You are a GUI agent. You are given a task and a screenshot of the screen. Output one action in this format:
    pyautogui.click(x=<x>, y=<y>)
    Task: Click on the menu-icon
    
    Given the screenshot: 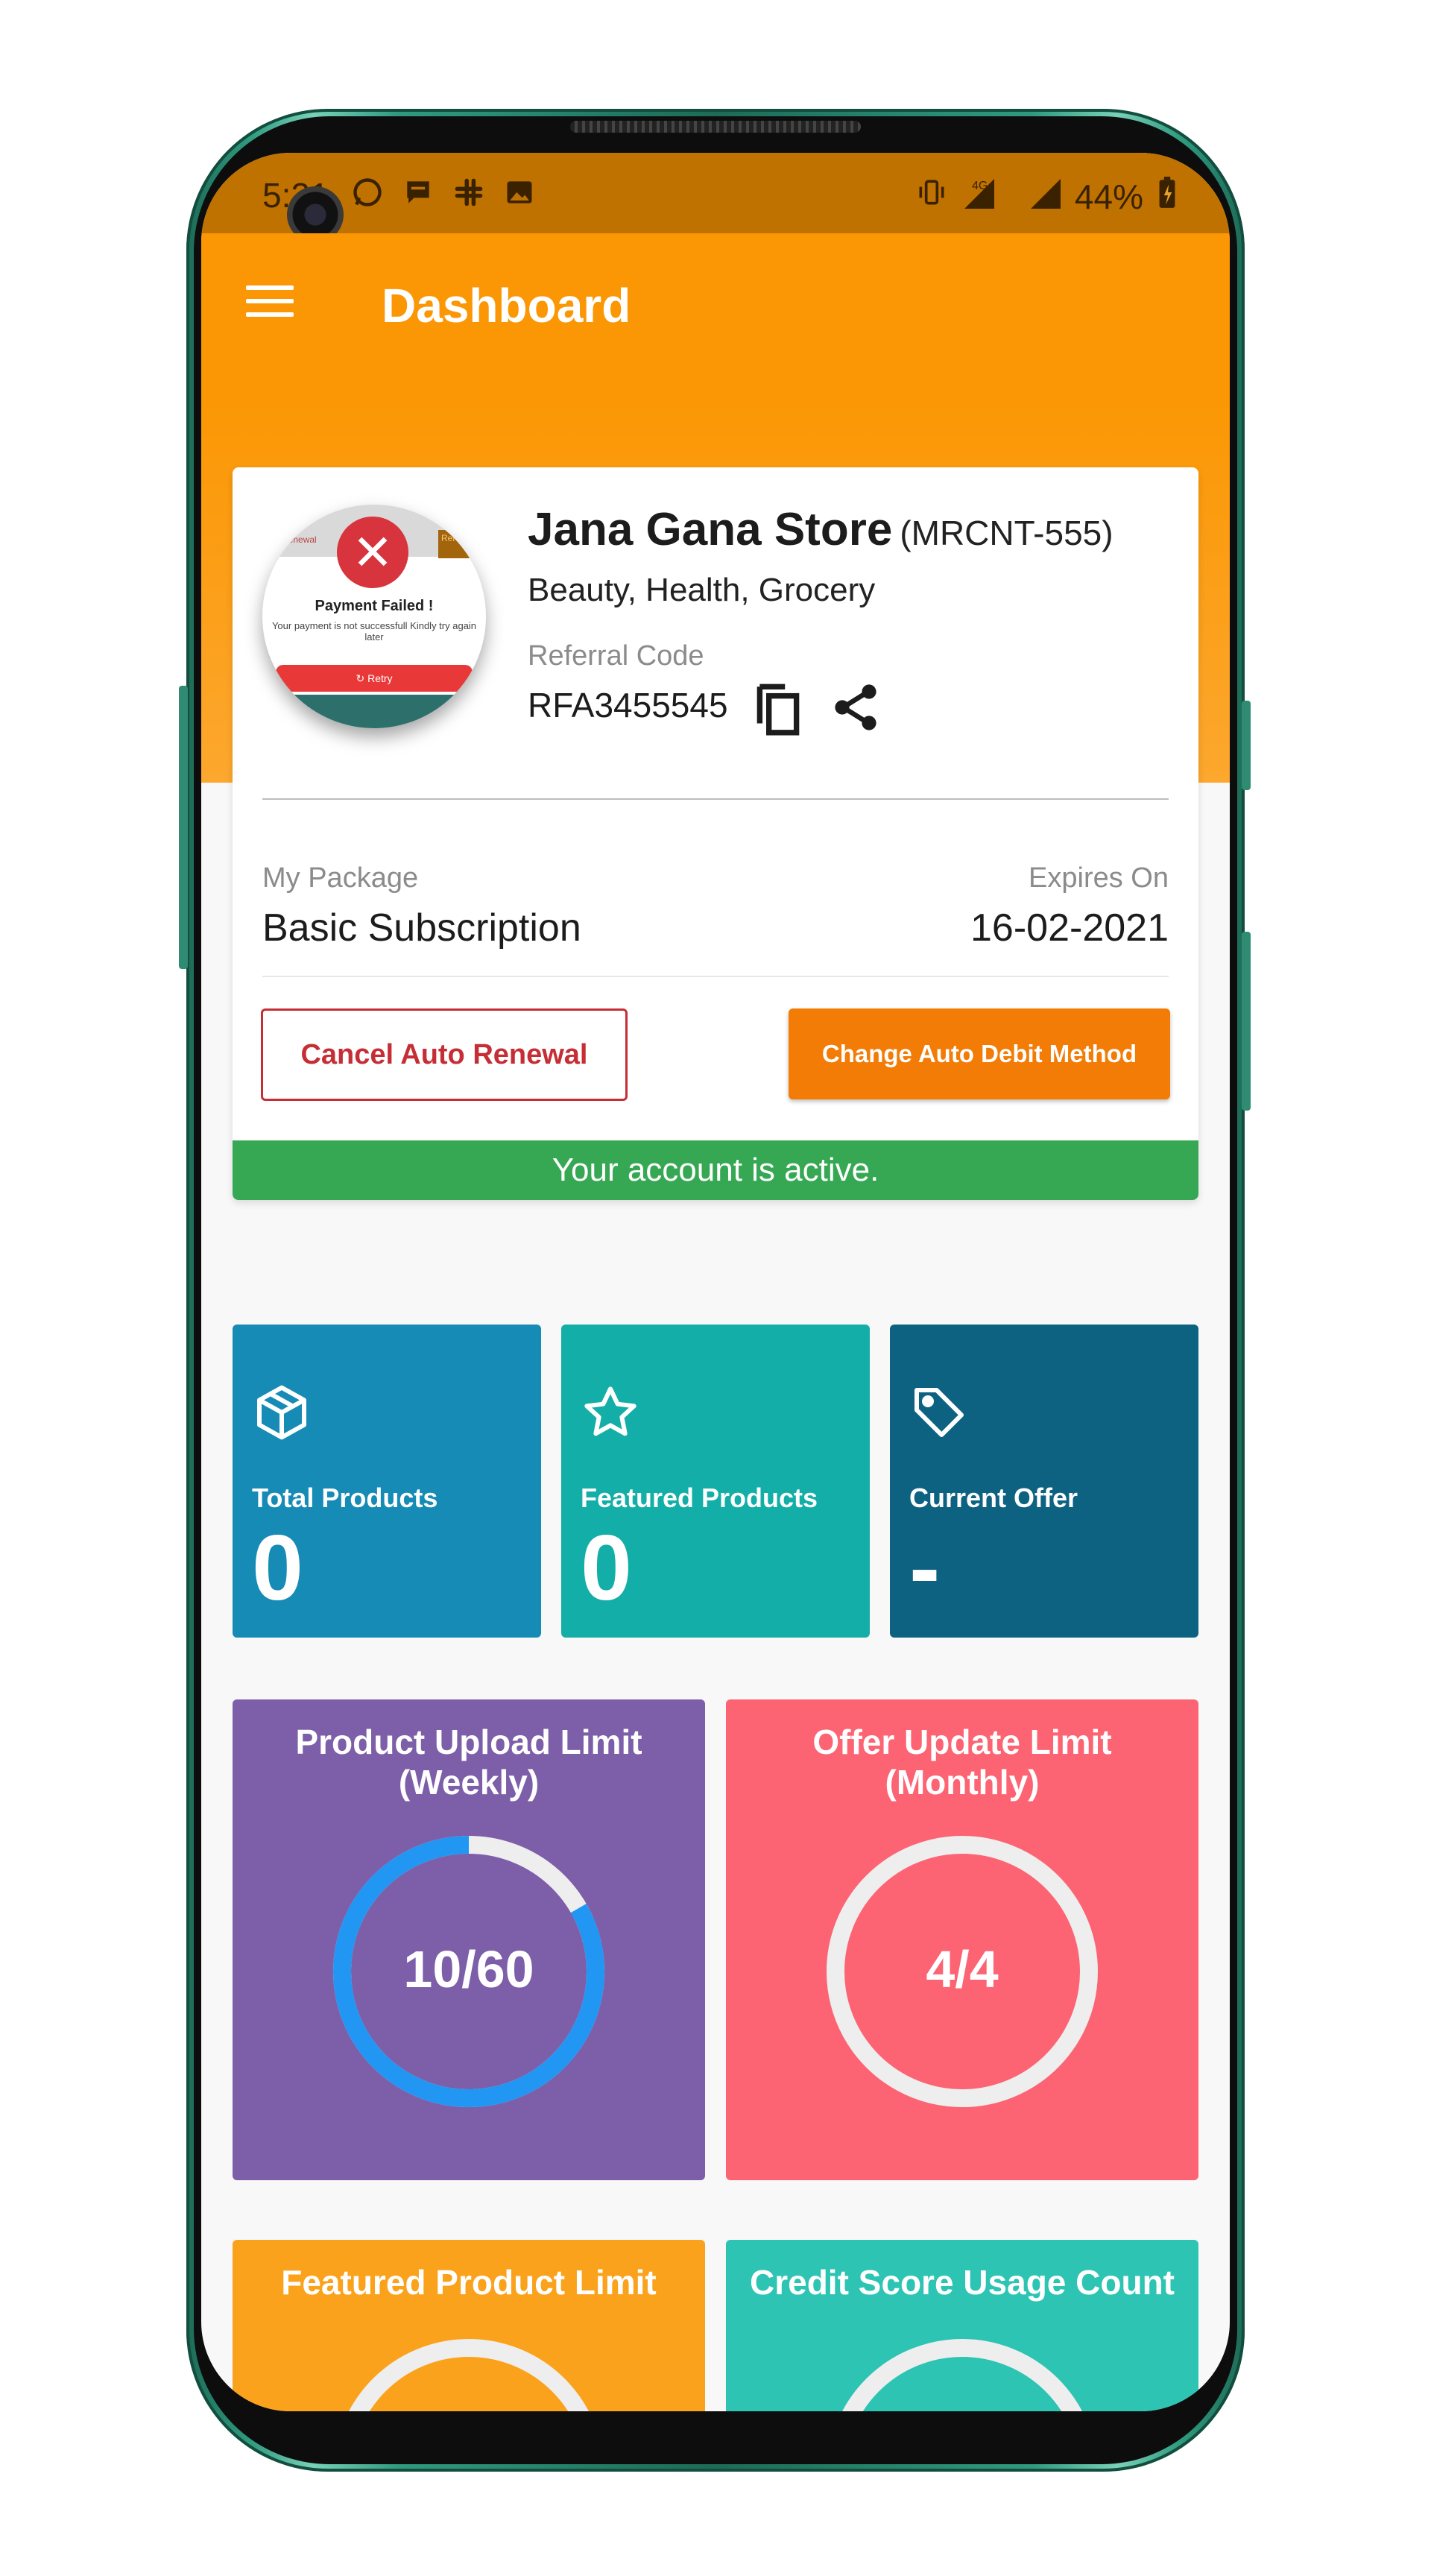 What is the action you would take?
    pyautogui.click(x=270, y=304)
    